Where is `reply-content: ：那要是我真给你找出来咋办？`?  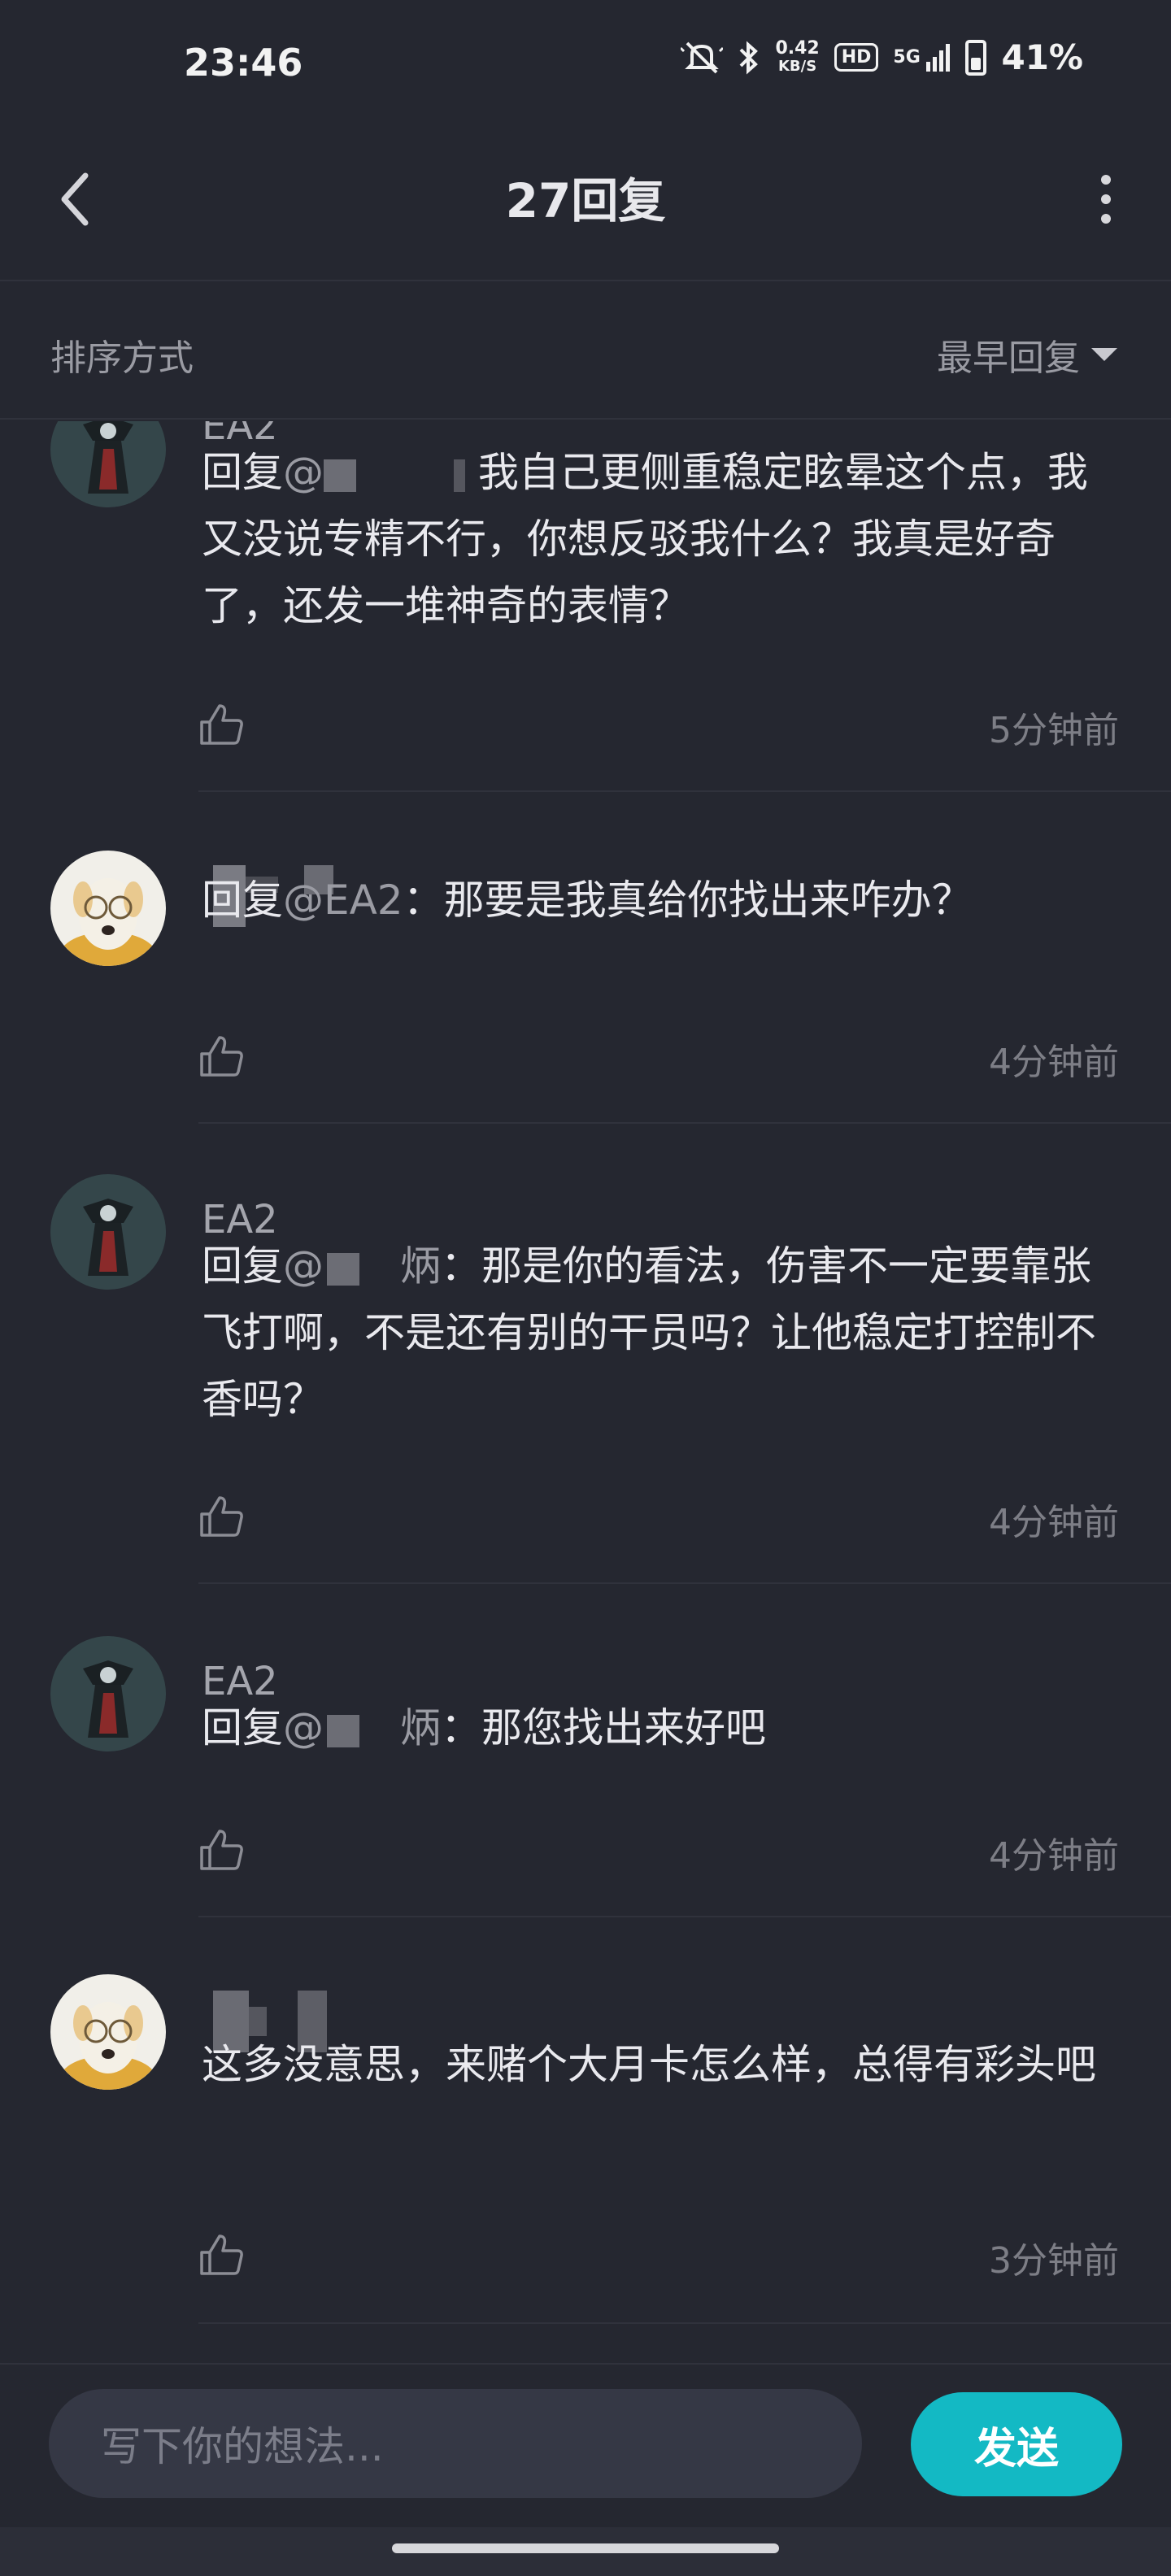 reply-content: ：那要是我真给你找出来咋办？ is located at coordinates (688, 900).